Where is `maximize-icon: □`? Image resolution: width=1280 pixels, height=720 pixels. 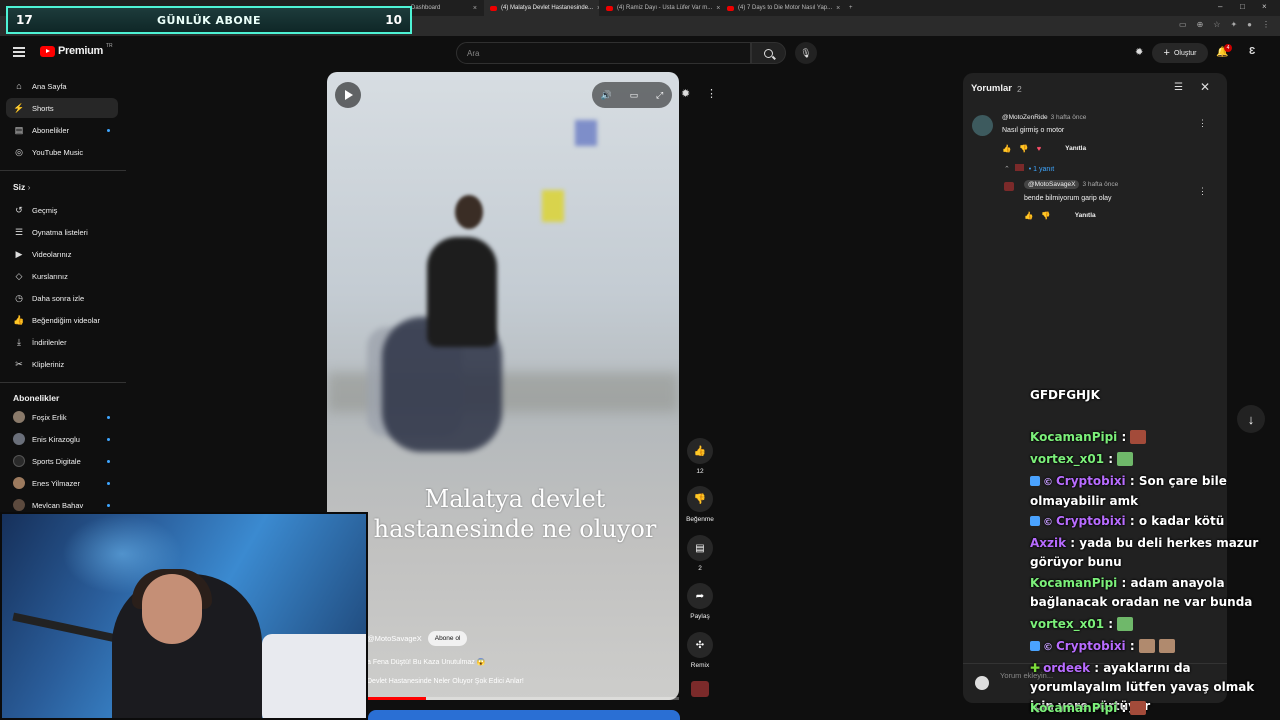 maximize-icon: □ is located at coordinates (1242, 6).